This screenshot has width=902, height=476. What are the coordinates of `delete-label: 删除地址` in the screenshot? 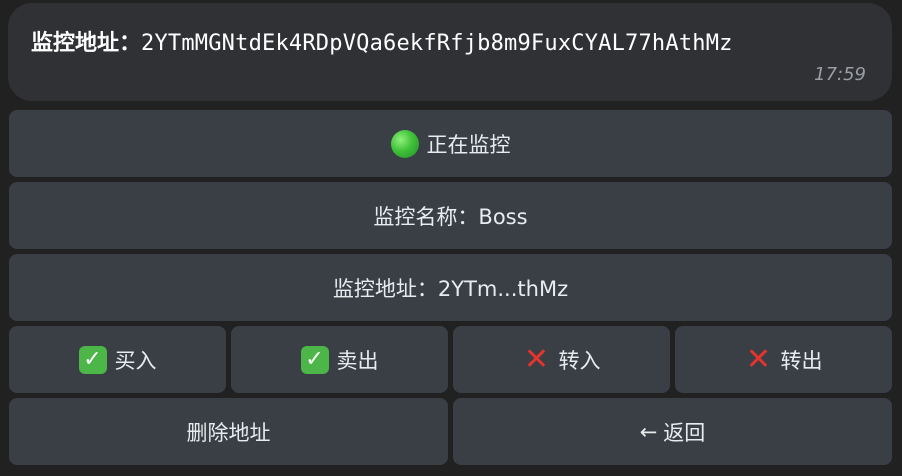 It's located at (228, 432).